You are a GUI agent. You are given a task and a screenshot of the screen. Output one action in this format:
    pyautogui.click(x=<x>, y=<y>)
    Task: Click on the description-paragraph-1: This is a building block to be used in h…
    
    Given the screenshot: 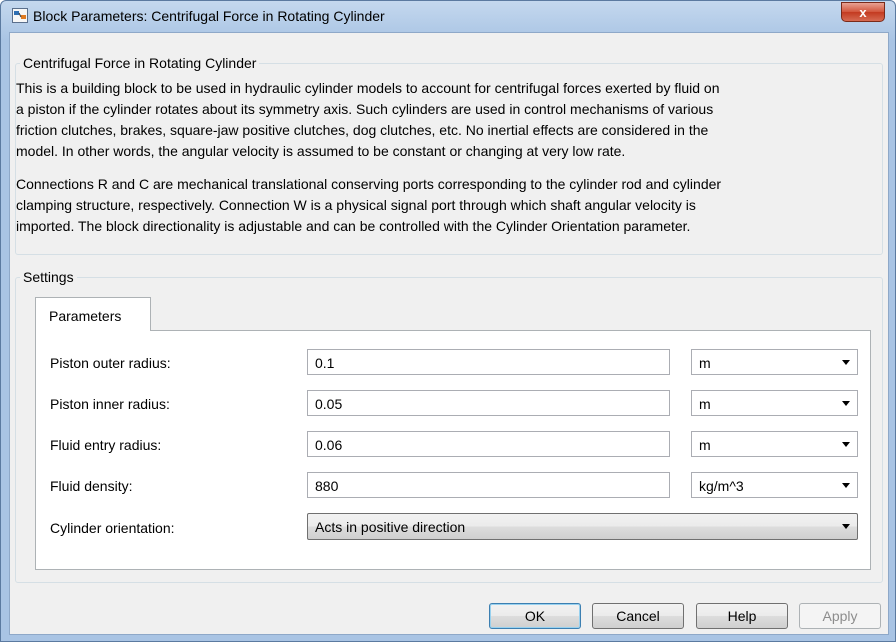 What is the action you would take?
    pyautogui.click(x=441, y=120)
    